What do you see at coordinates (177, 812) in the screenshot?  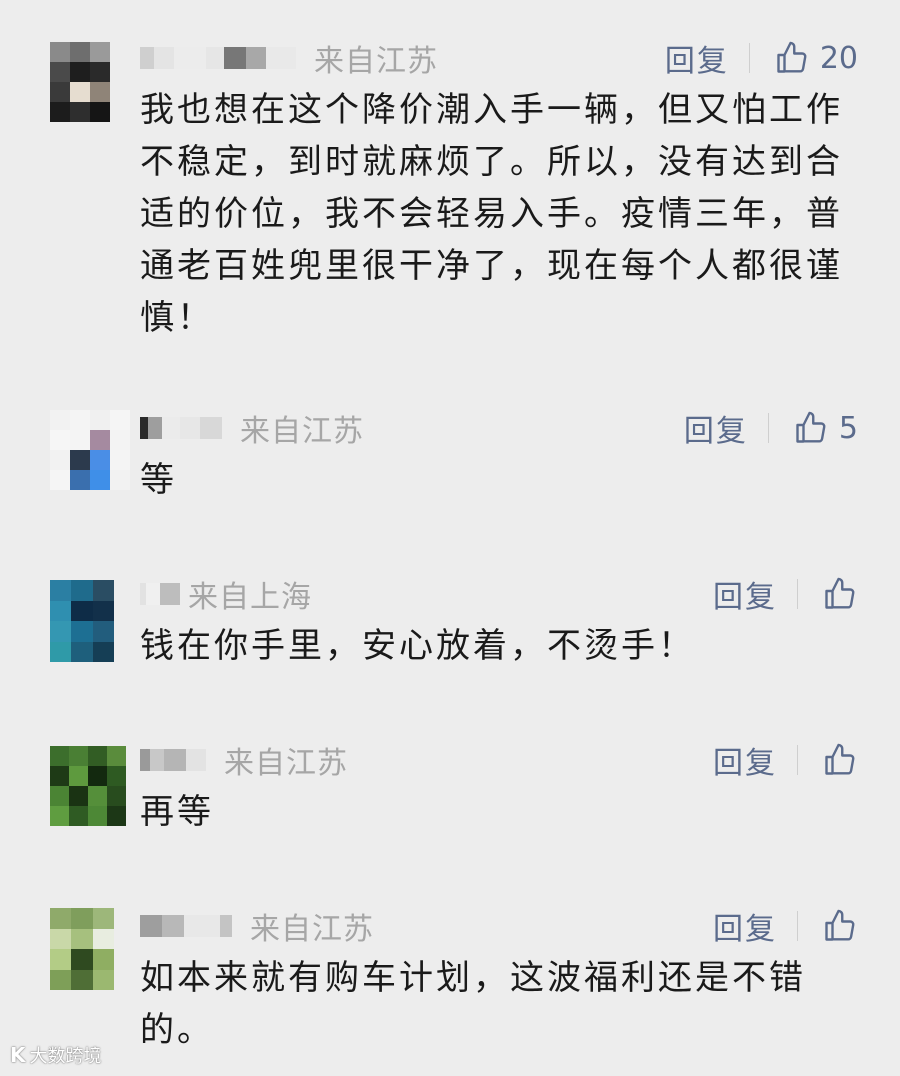 I see `comment-text: 再等` at bounding box center [177, 812].